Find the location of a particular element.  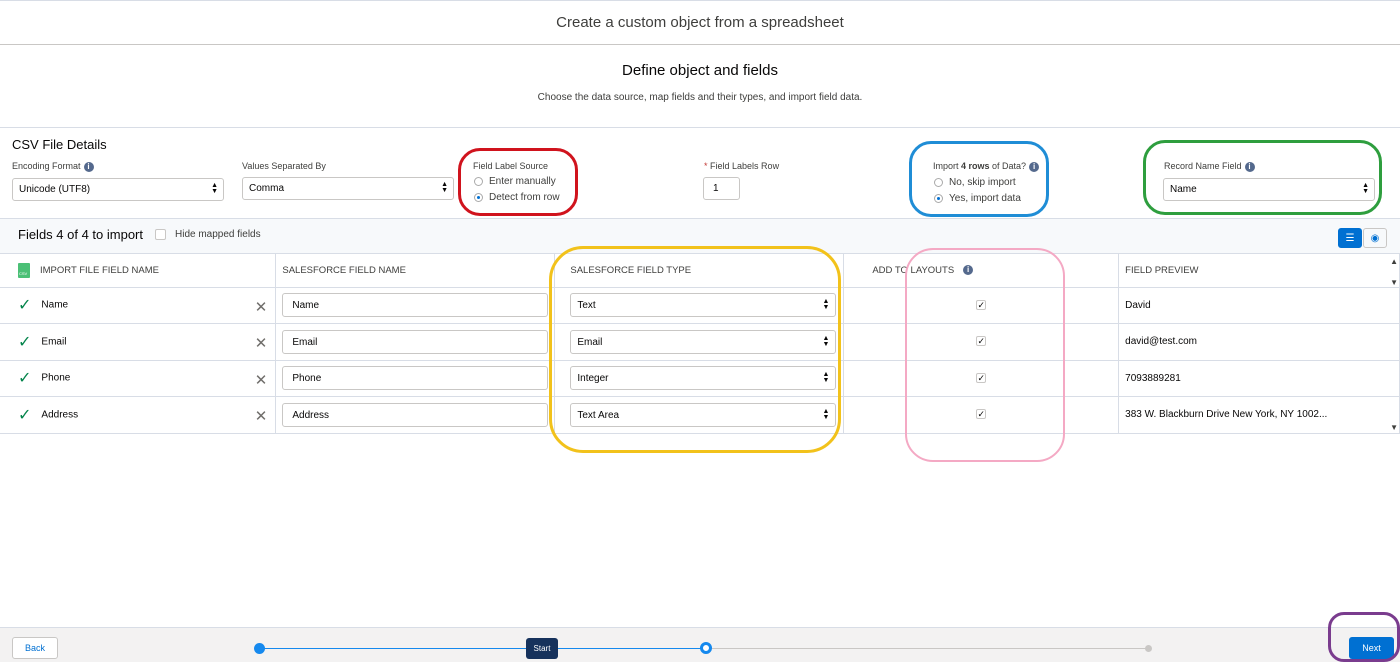

sf-type-cell: Text Area ▲ ▼ is located at coordinates (699, 415).